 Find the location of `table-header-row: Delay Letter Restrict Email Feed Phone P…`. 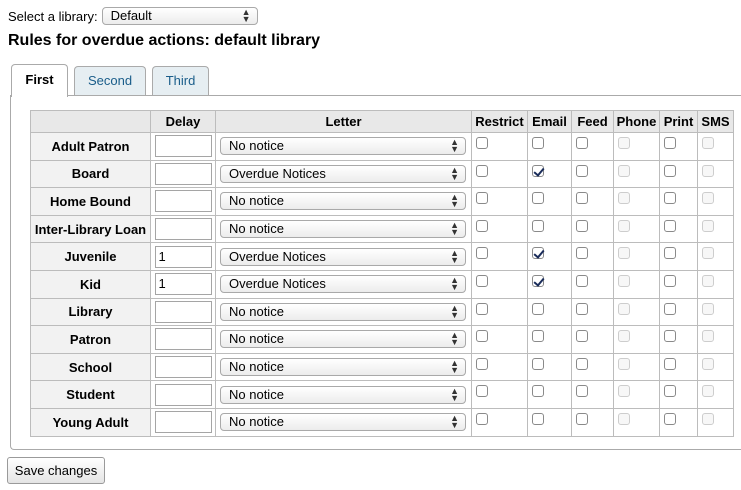

table-header-row: Delay Letter Restrict Email Feed Phone P… is located at coordinates (382, 121).